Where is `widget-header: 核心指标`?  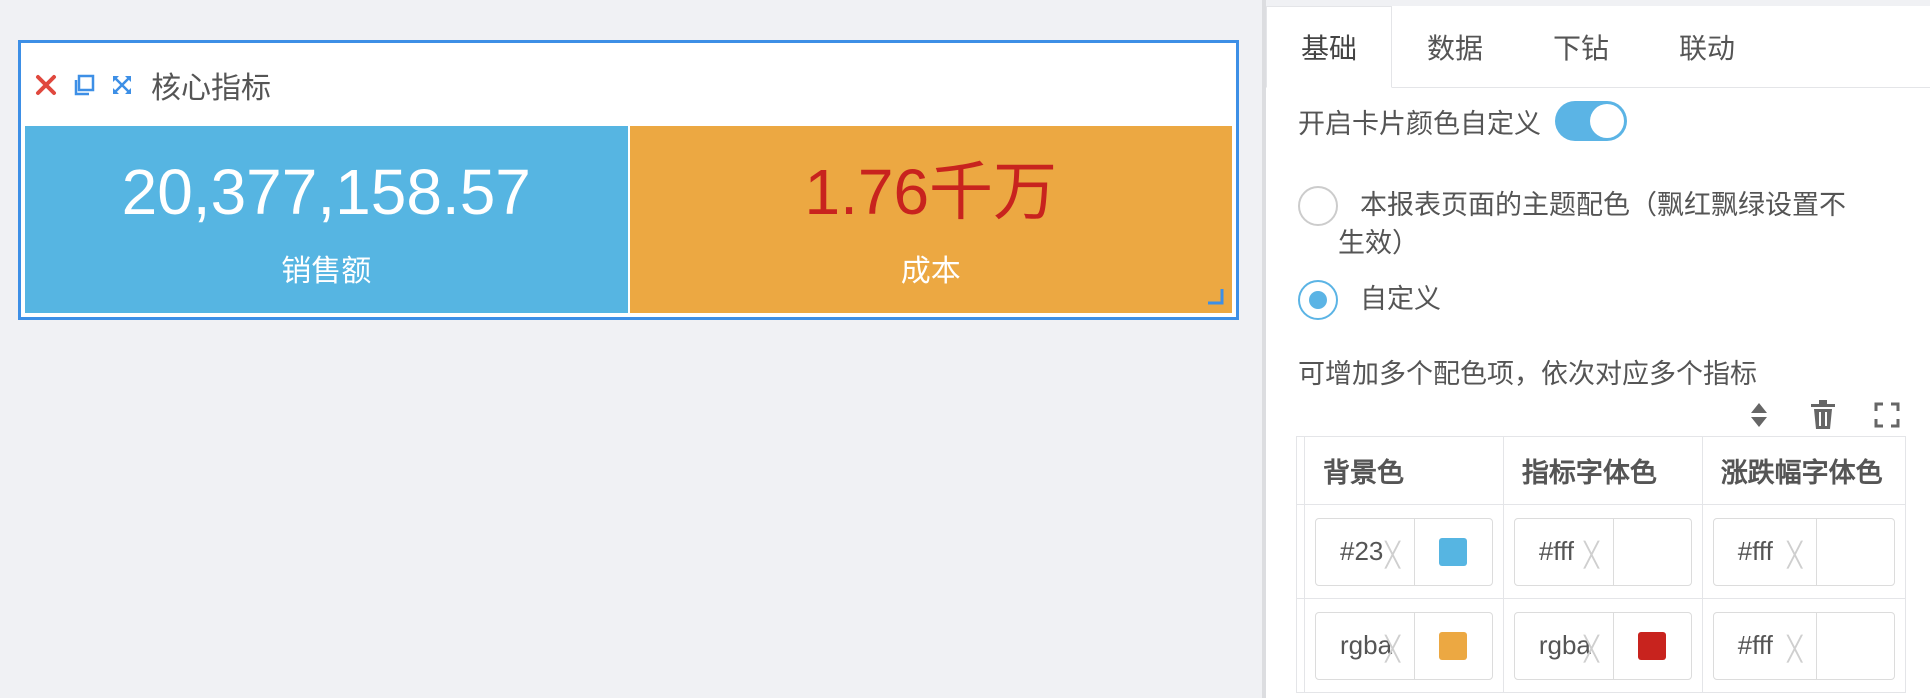 widget-header: 核心指标 is located at coordinates (628, 84).